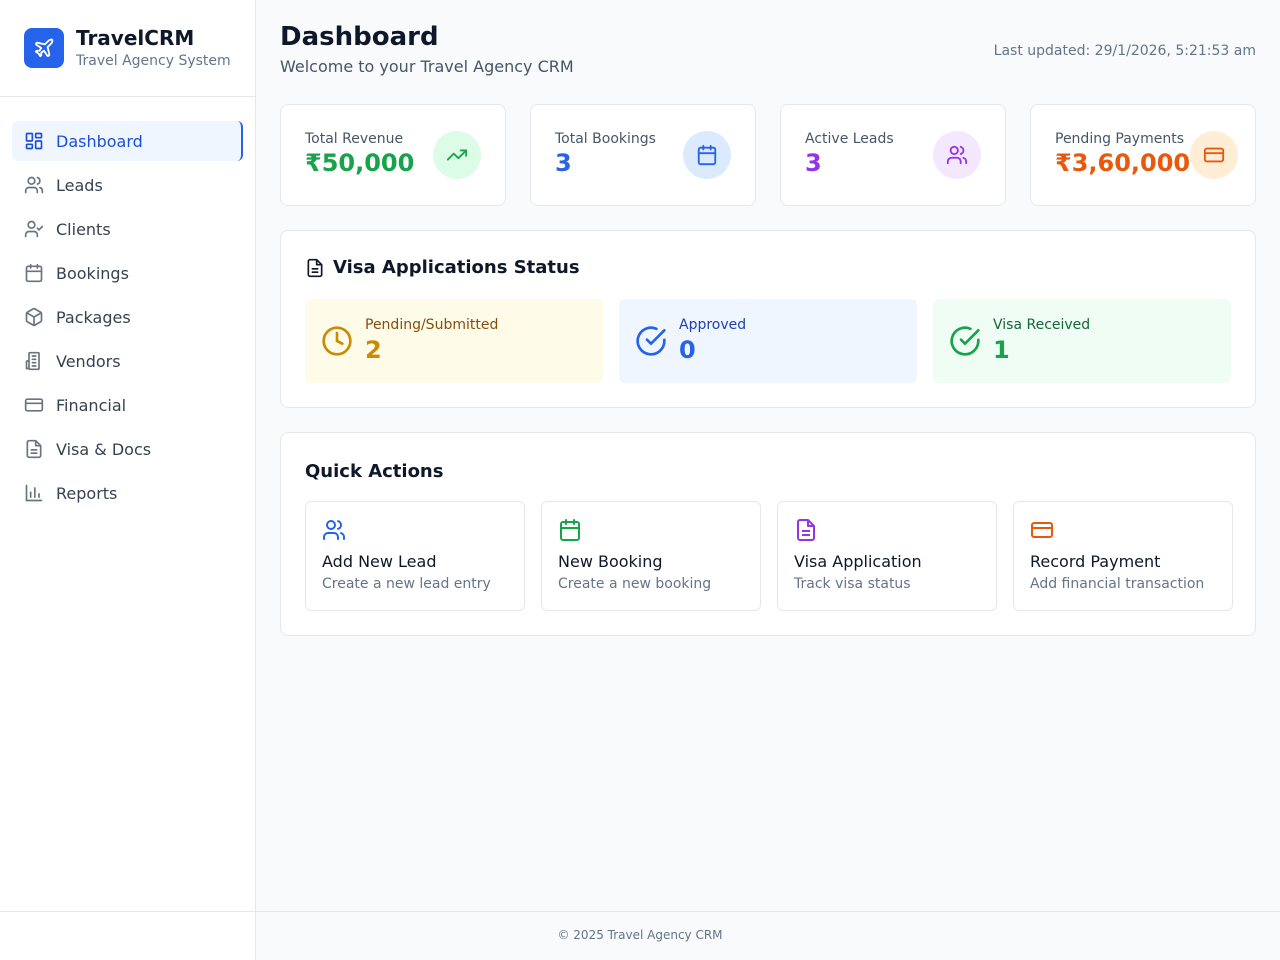 This screenshot has width=1280, height=960. I want to click on sidebar-item-packages: Packages, so click(127, 317).